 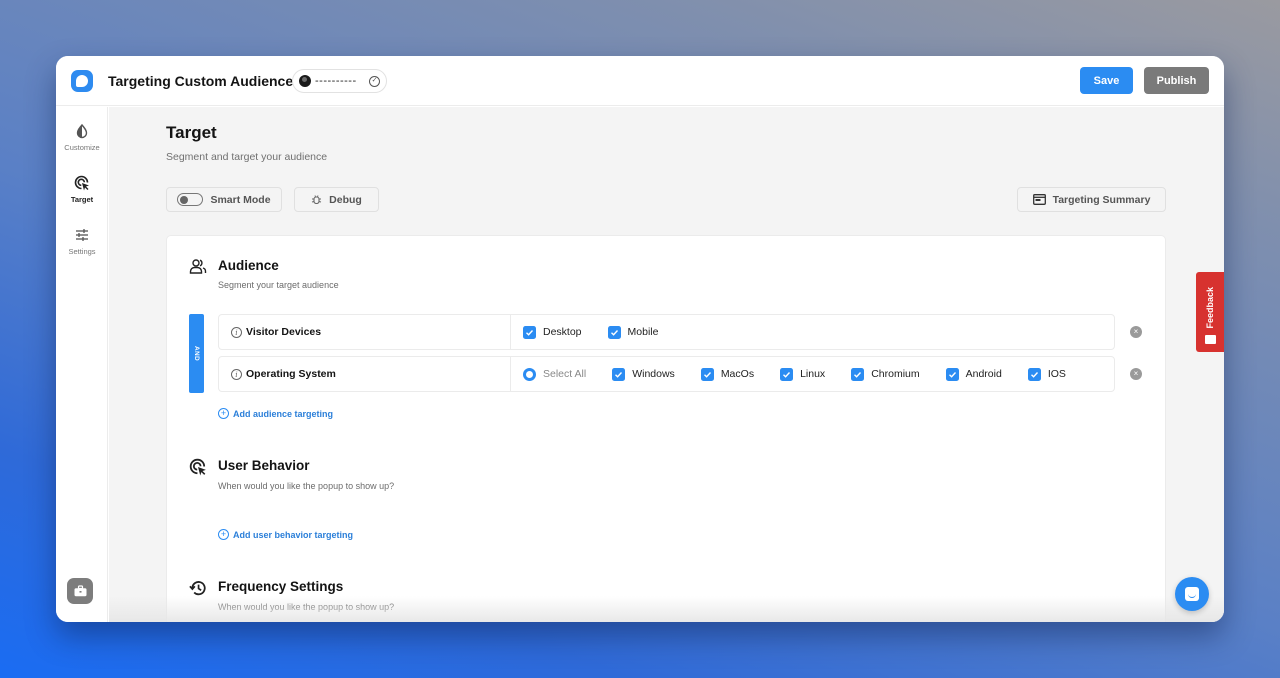 I want to click on option-ios: IOS, so click(x=1046, y=374).